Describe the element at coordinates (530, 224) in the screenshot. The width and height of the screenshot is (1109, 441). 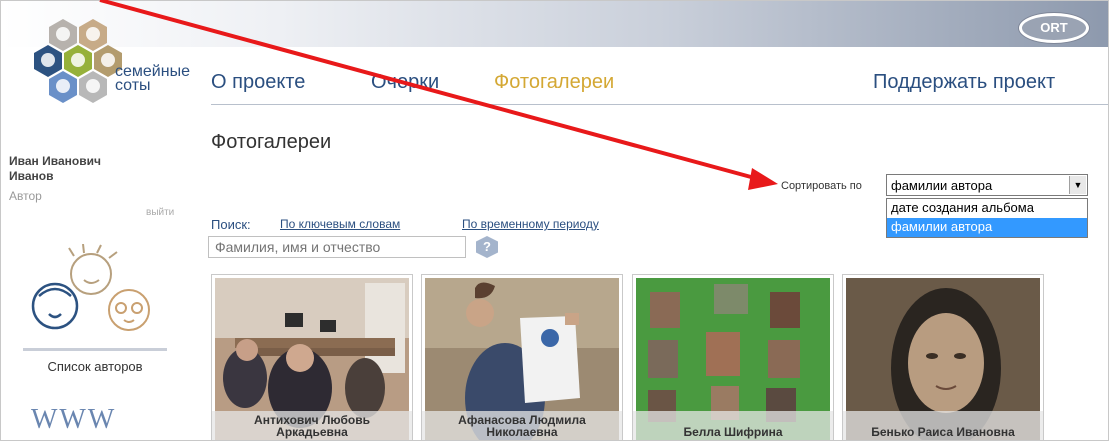
I see `search-by-period-link: По временному периоду` at that location.